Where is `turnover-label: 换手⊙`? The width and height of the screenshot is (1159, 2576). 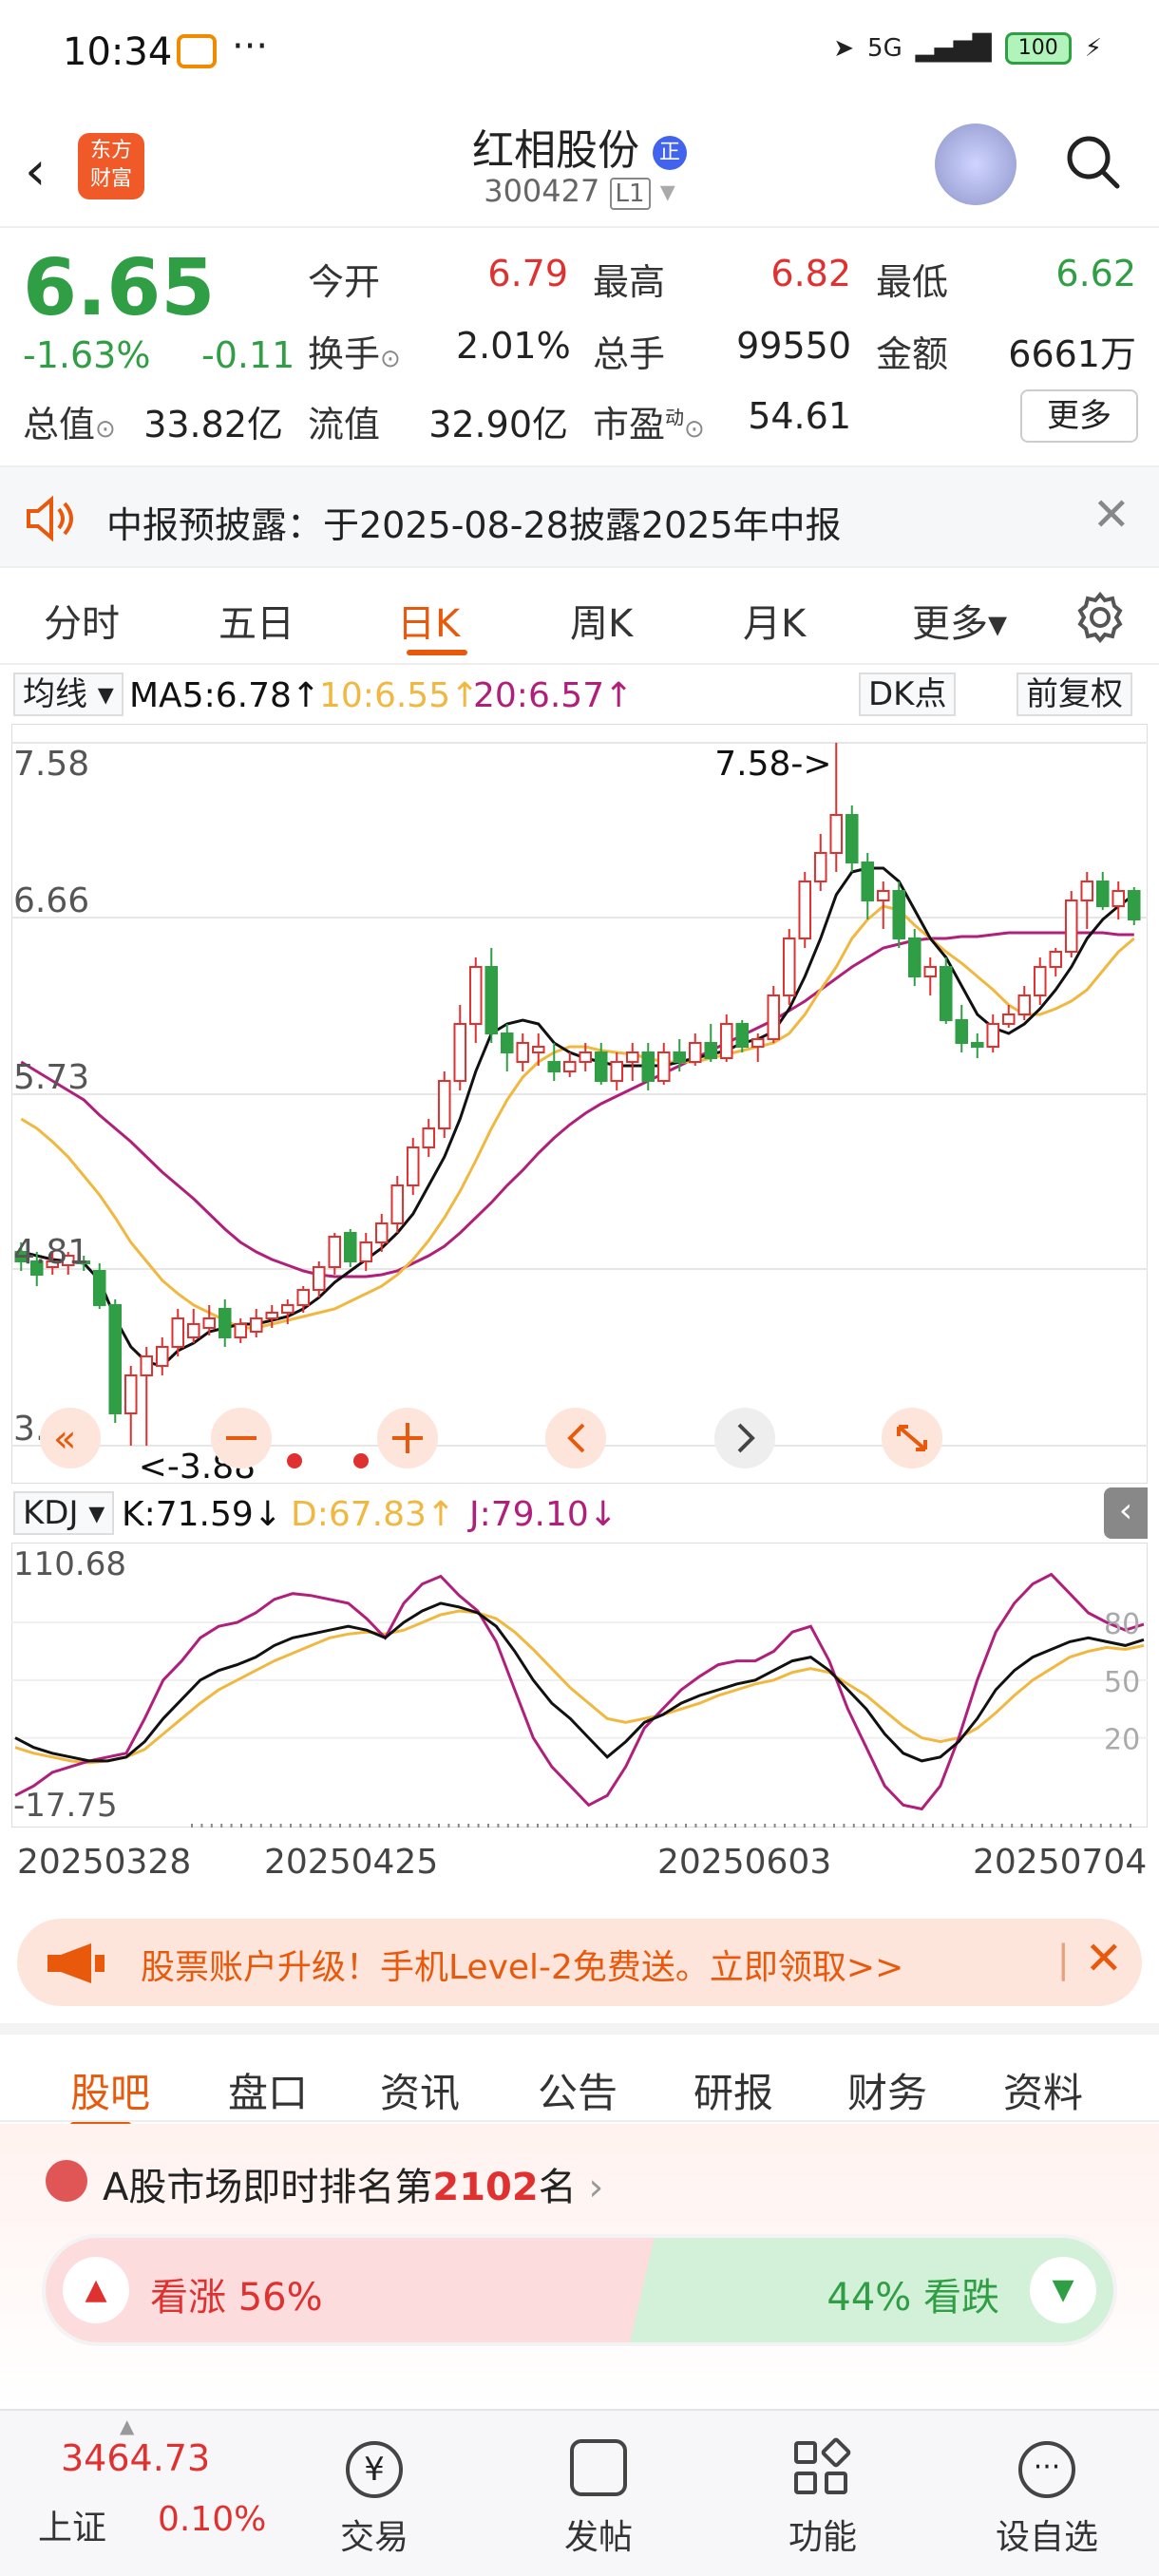
turnover-label: 换手⊙ is located at coordinates (354, 351).